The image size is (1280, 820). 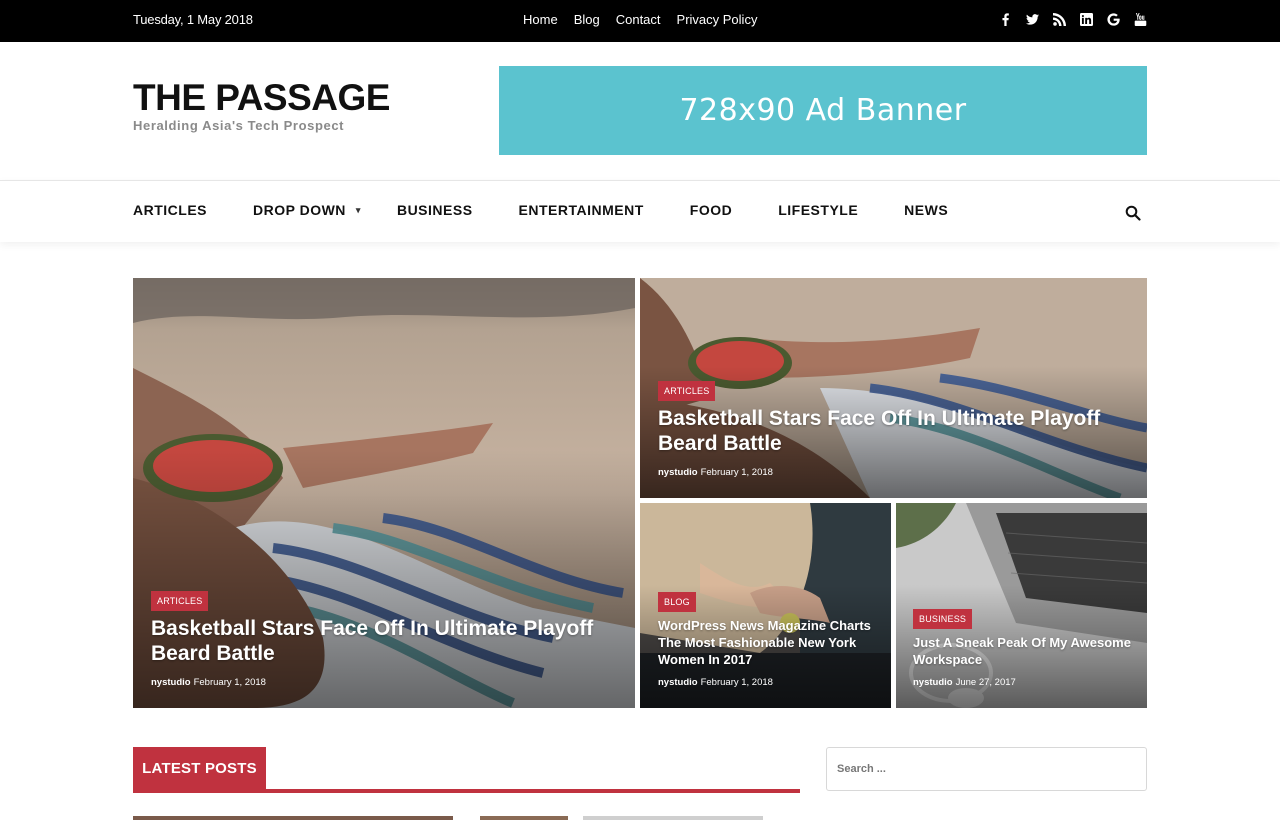 I want to click on twitter-icon, so click(x=1032, y=19).